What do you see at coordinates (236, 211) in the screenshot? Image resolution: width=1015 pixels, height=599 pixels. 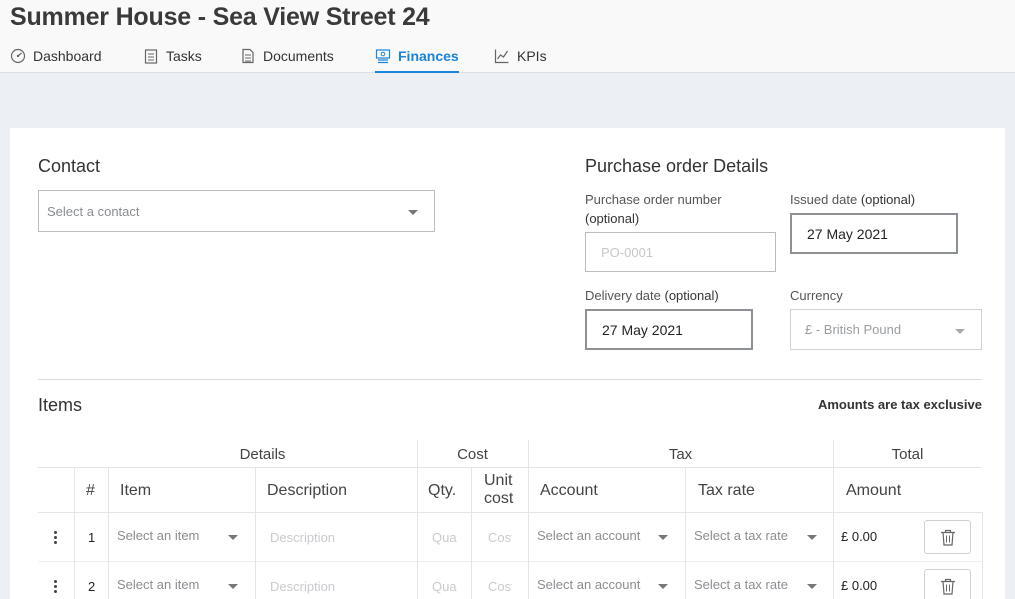 I see `contact-select: Select a contact` at bounding box center [236, 211].